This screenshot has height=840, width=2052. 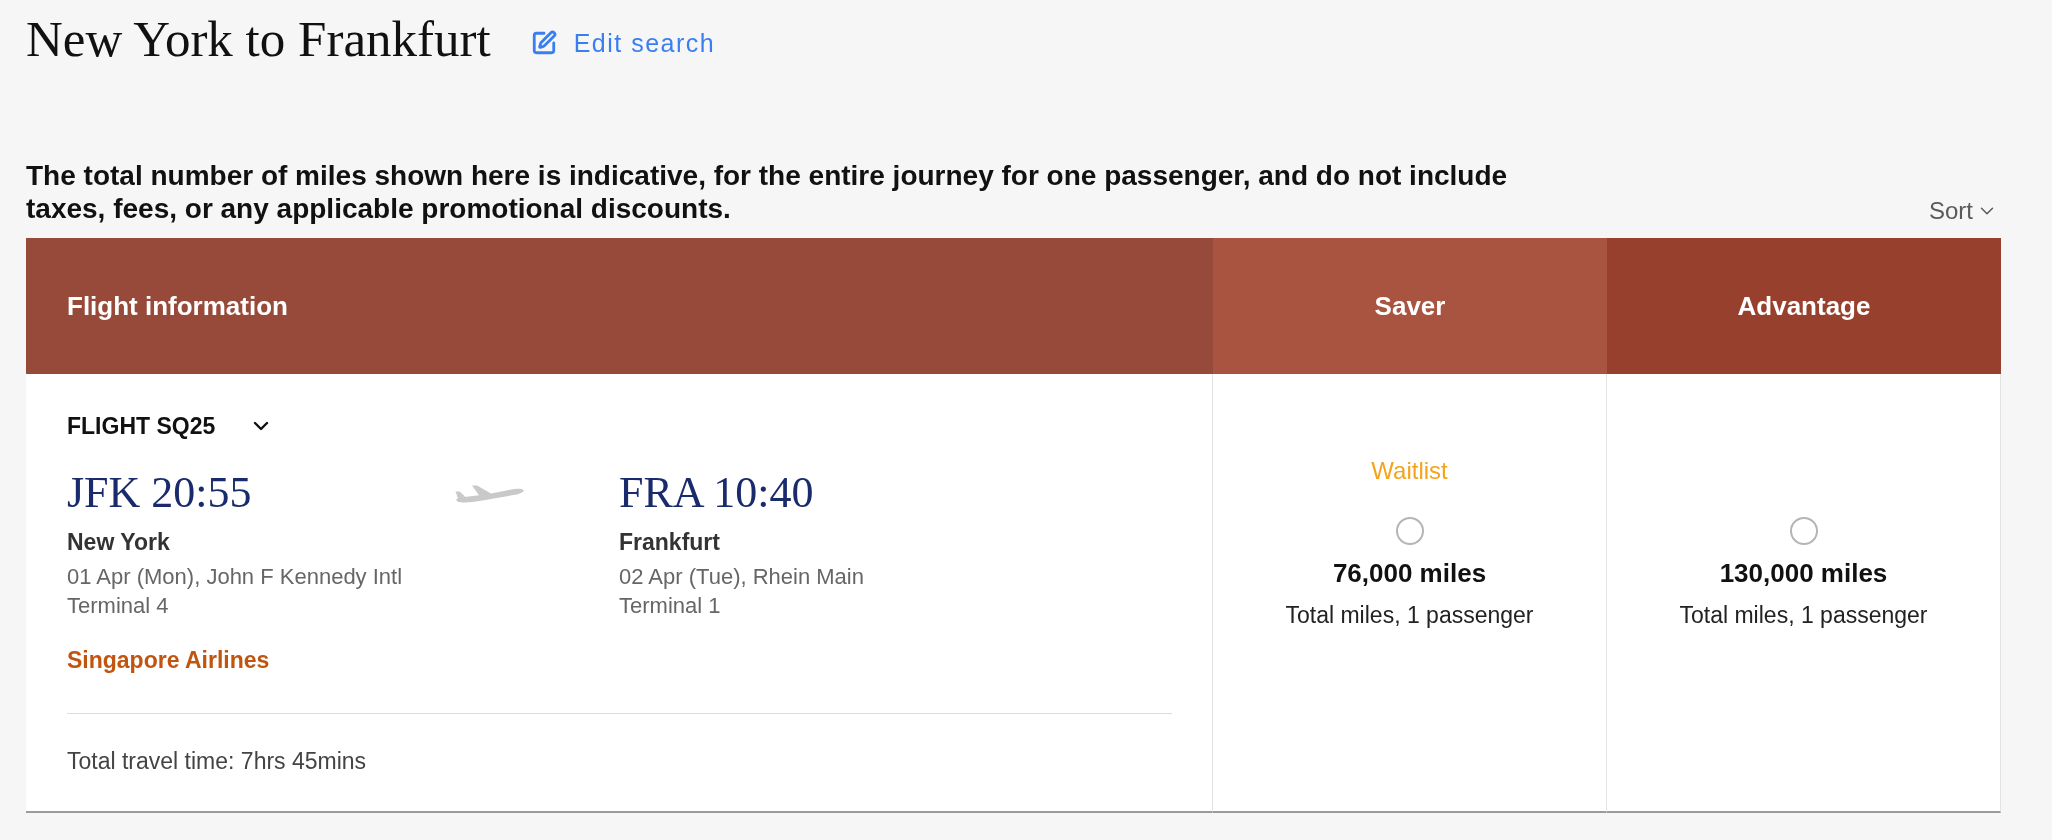 What do you see at coordinates (235, 577) in the screenshot?
I see `departure-date-airport: 01 Apr (Mon), John F Kennedy Intl` at bounding box center [235, 577].